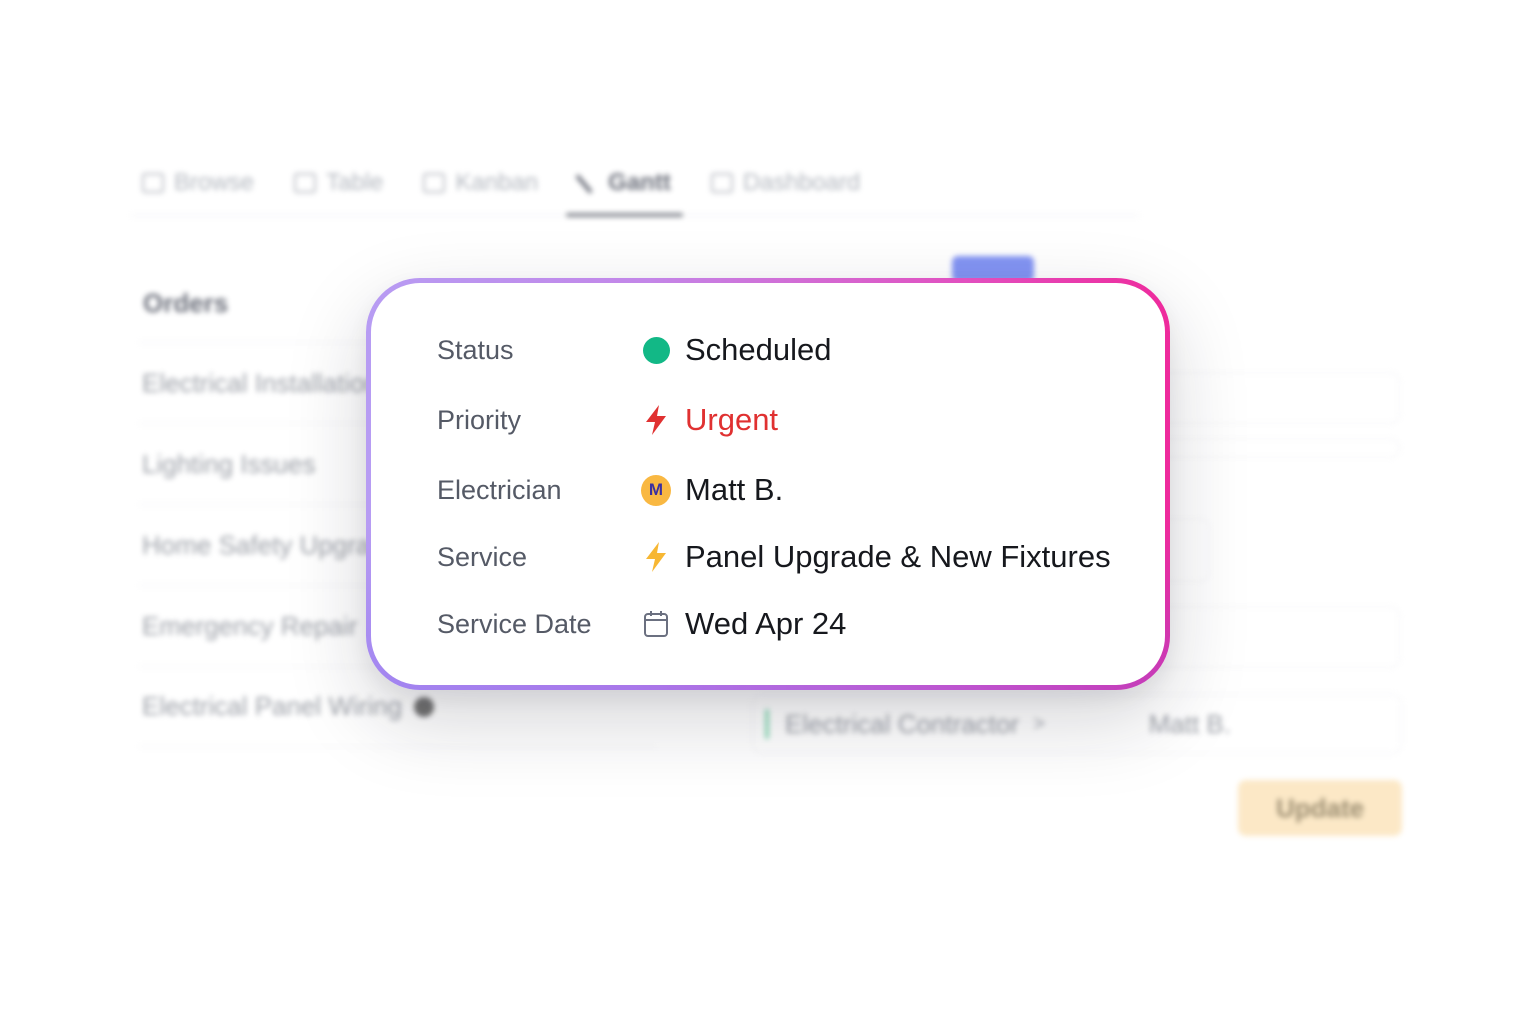 The image size is (1536, 1024). I want to click on contractor-assignee: Matt B., so click(1189, 723).